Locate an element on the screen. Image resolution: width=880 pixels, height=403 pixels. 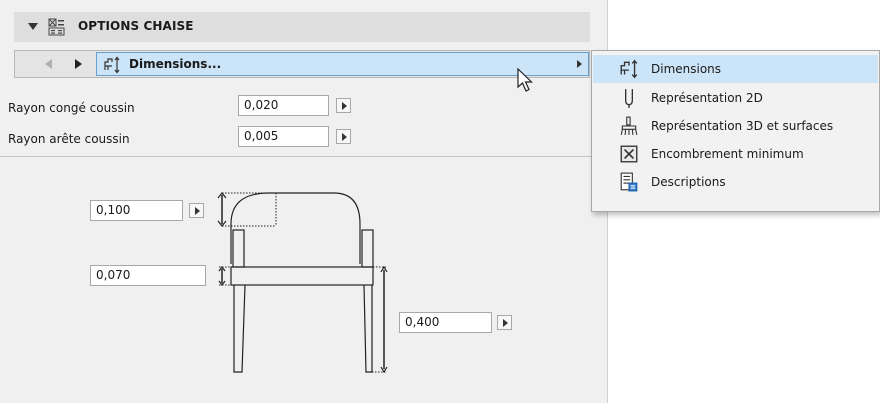
cushion-height-stepper-button is located at coordinates (196, 210).